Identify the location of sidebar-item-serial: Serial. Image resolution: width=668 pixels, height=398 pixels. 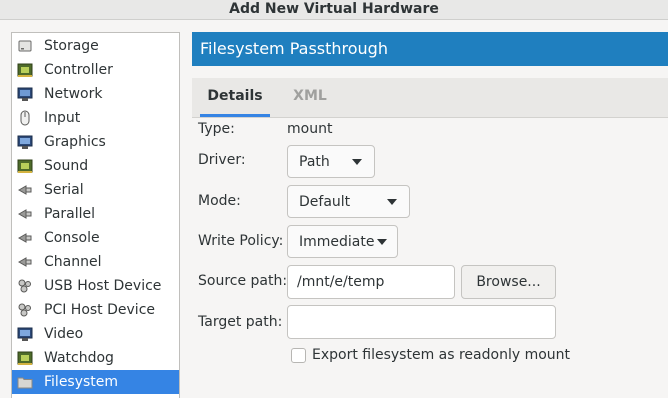
(95, 190).